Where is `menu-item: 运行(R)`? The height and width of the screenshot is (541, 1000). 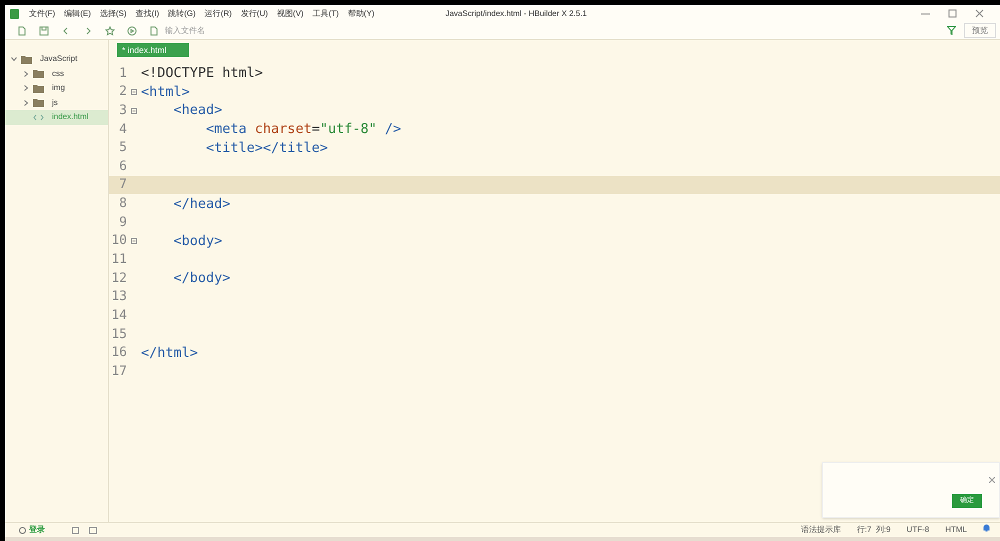
menu-item: 运行(R) is located at coordinates (218, 14).